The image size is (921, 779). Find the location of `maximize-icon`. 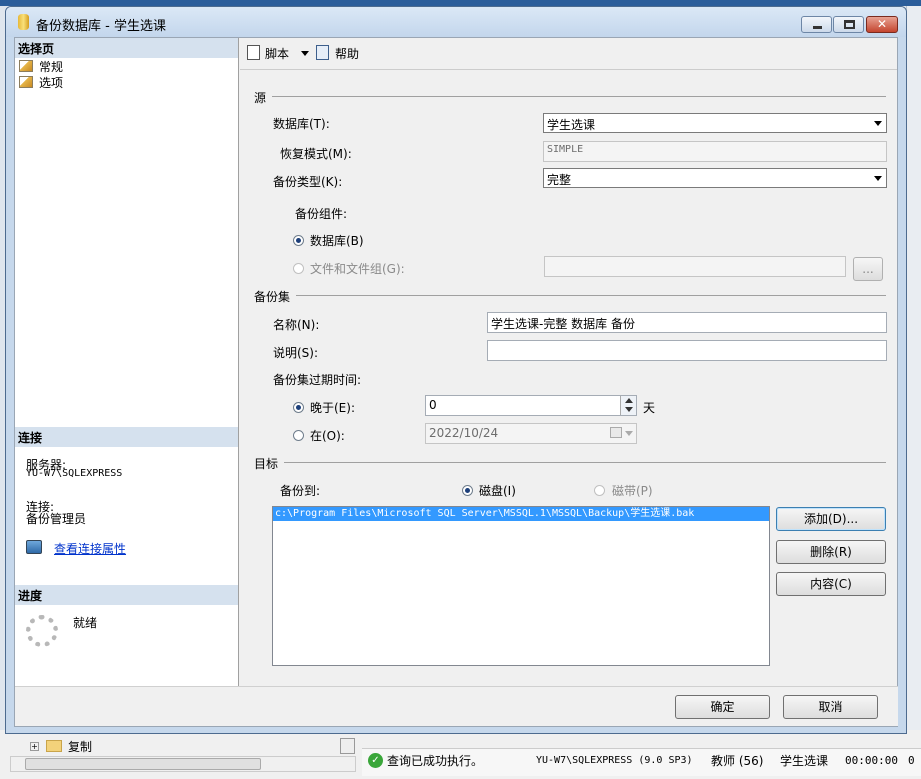

maximize-icon is located at coordinates (849, 24).